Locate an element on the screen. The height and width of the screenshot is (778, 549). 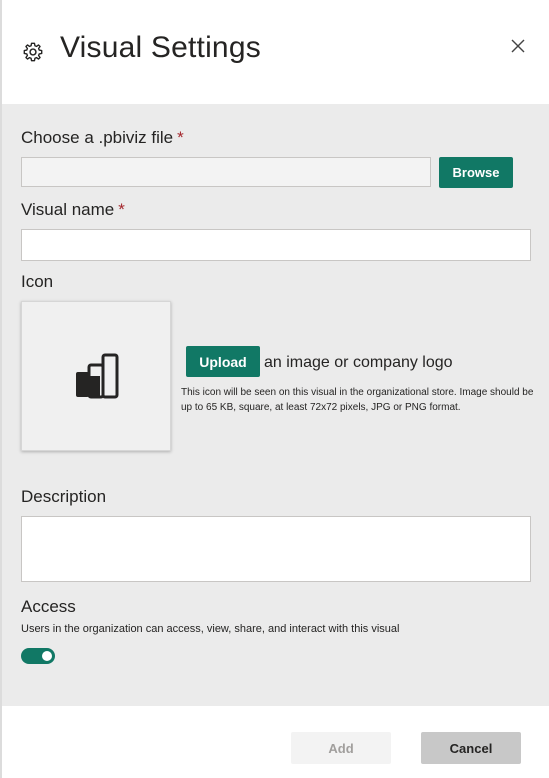
toggle-knob is located at coordinates (47, 656).